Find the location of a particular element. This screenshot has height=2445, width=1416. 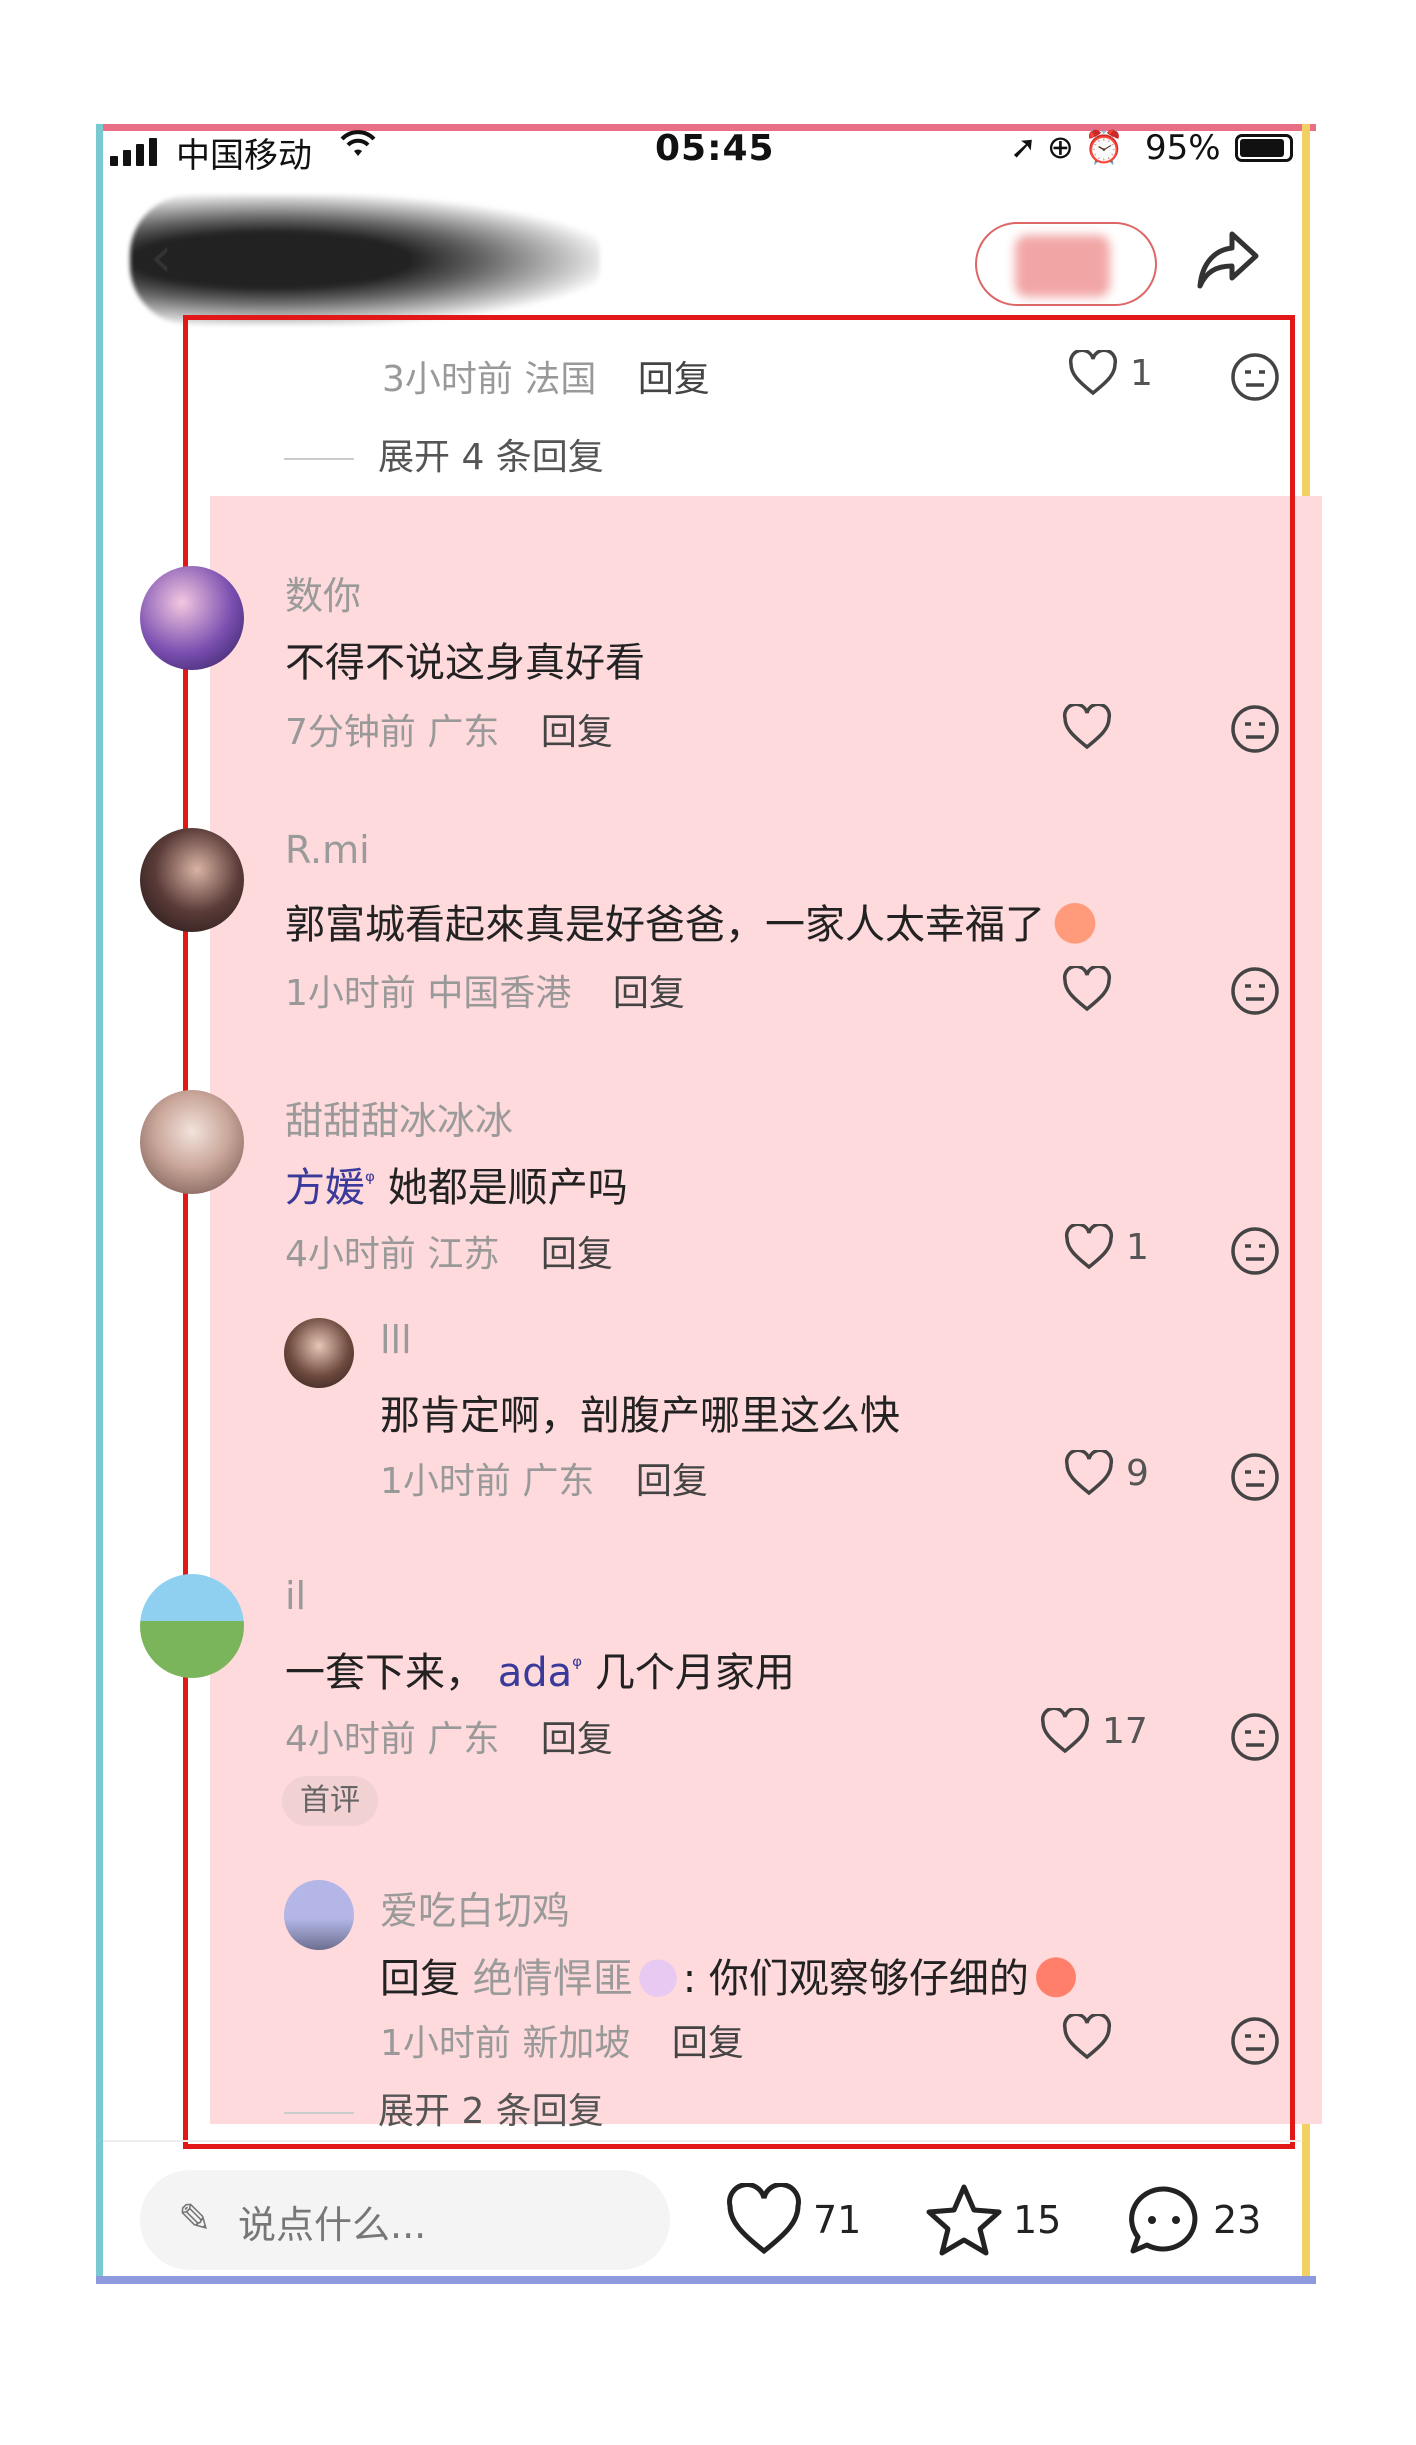

comment-location: 法国 is located at coordinates (560, 379).